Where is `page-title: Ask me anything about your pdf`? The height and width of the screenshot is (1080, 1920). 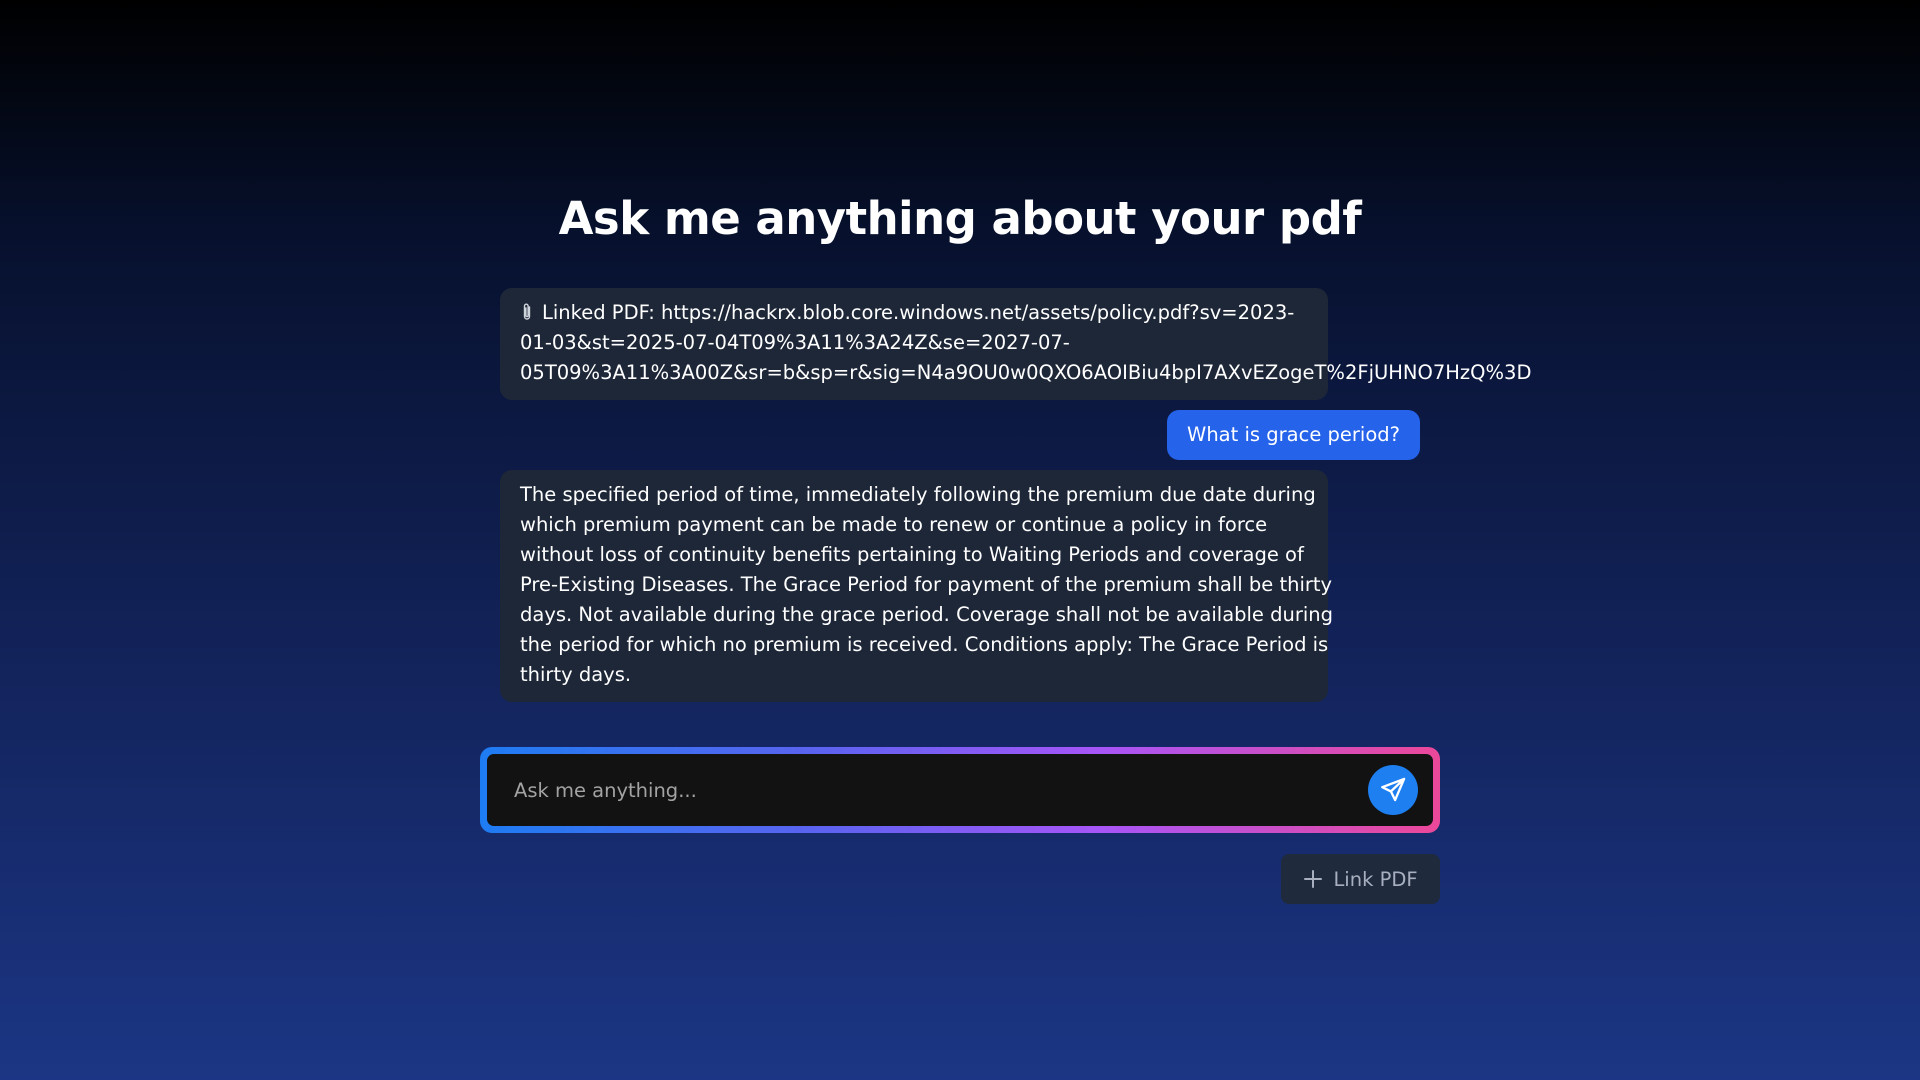
page-title: Ask me anything about your pdf is located at coordinates (960, 218).